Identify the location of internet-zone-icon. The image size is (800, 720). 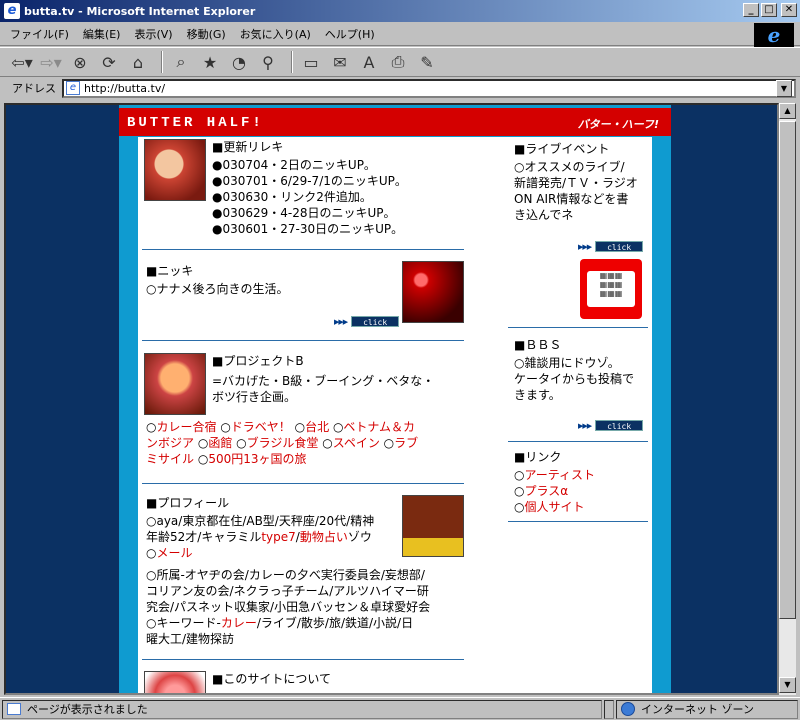
(628, 709).